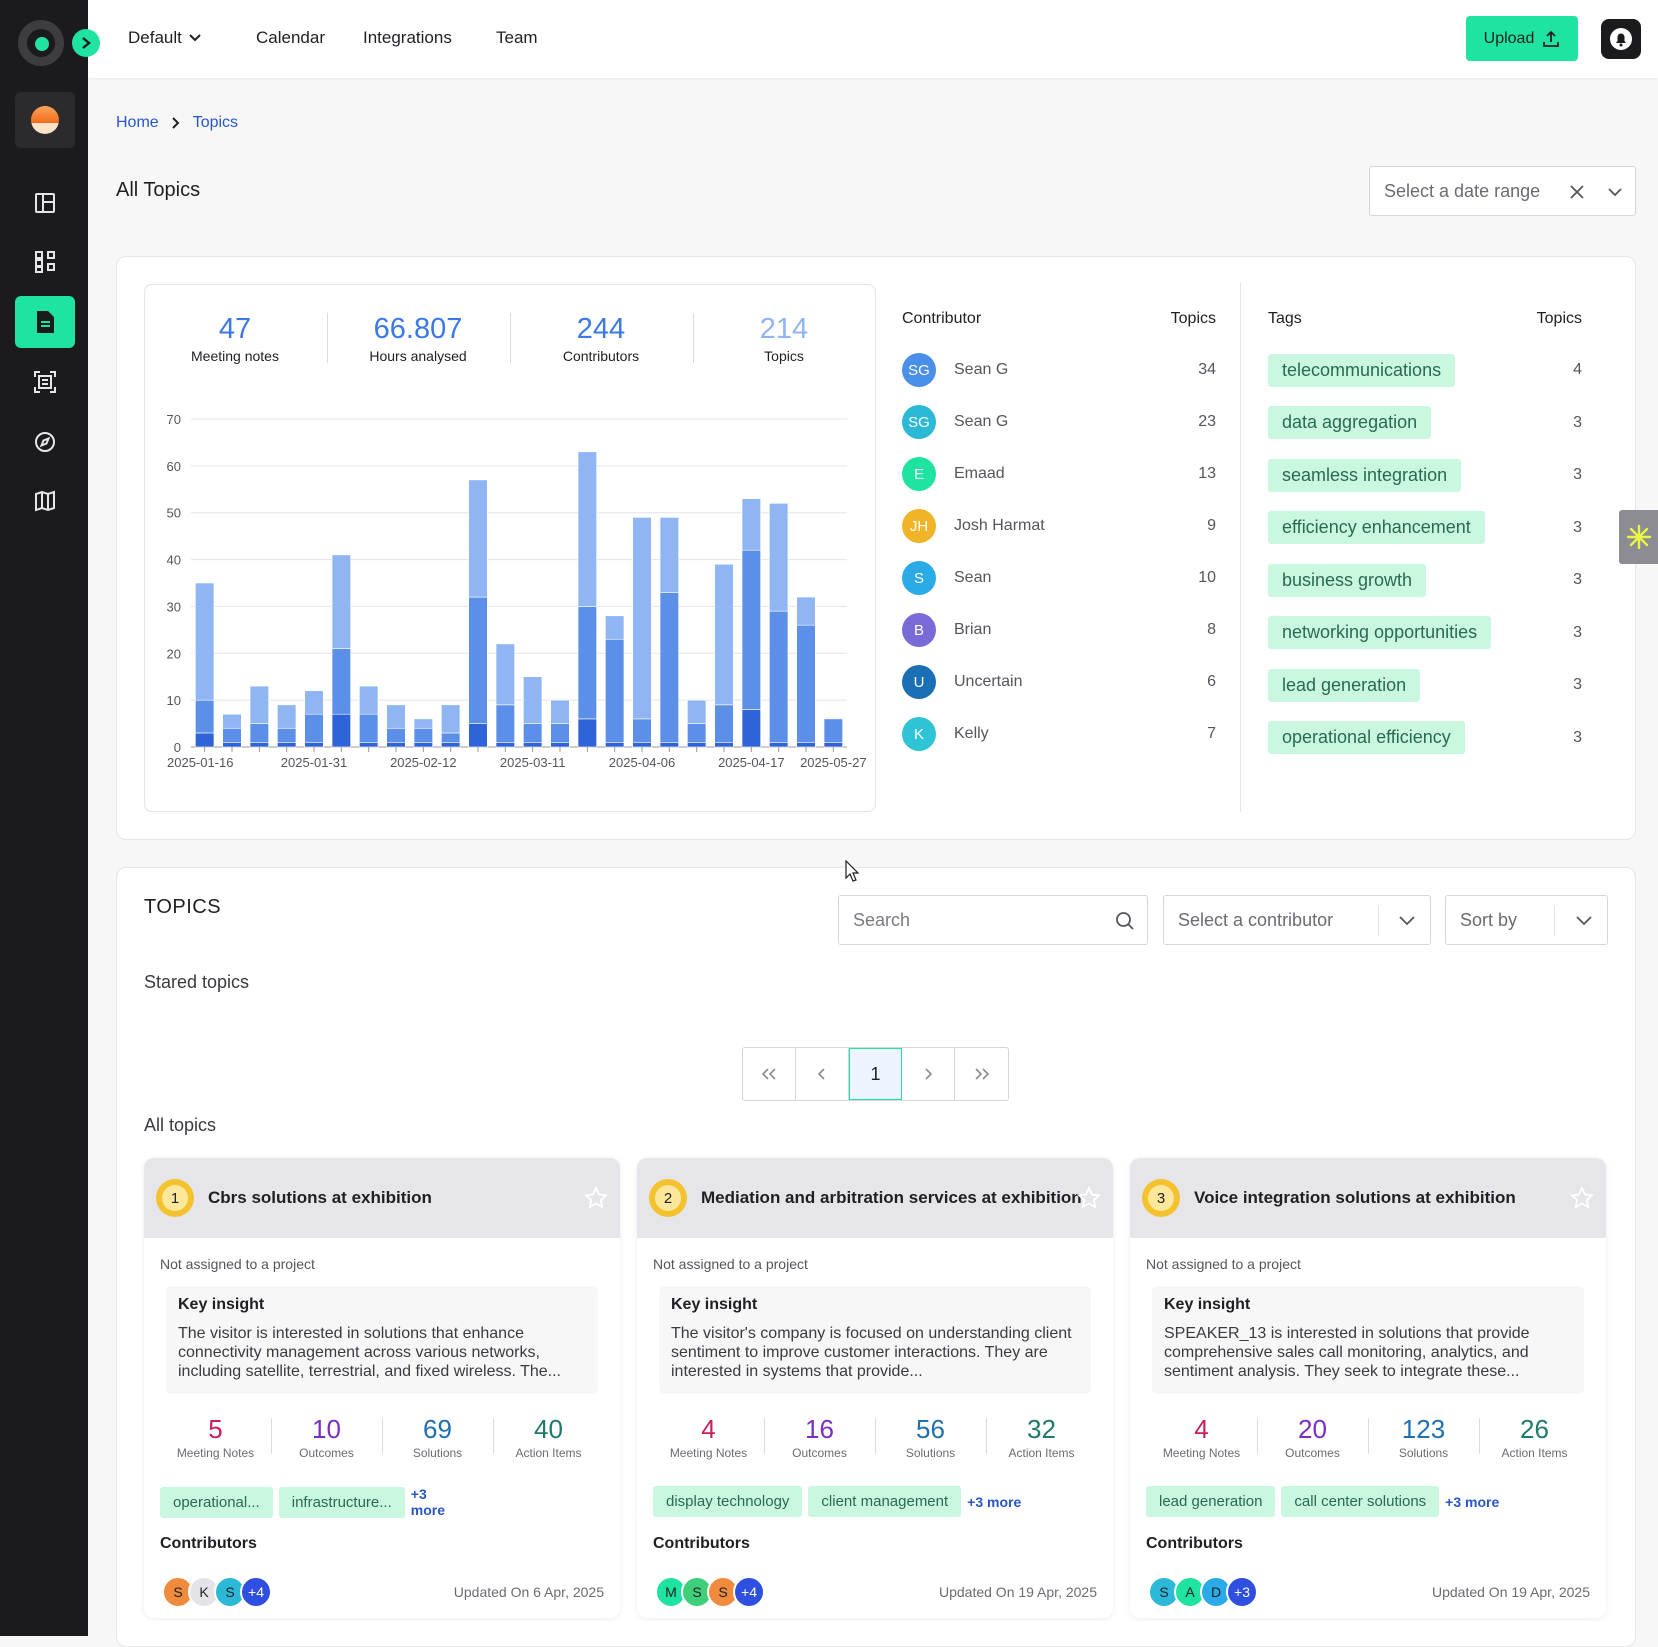 The width and height of the screenshot is (1658, 1647). What do you see at coordinates (1297, 920) in the screenshot?
I see `contributor-select: Select a contributor` at bounding box center [1297, 920].